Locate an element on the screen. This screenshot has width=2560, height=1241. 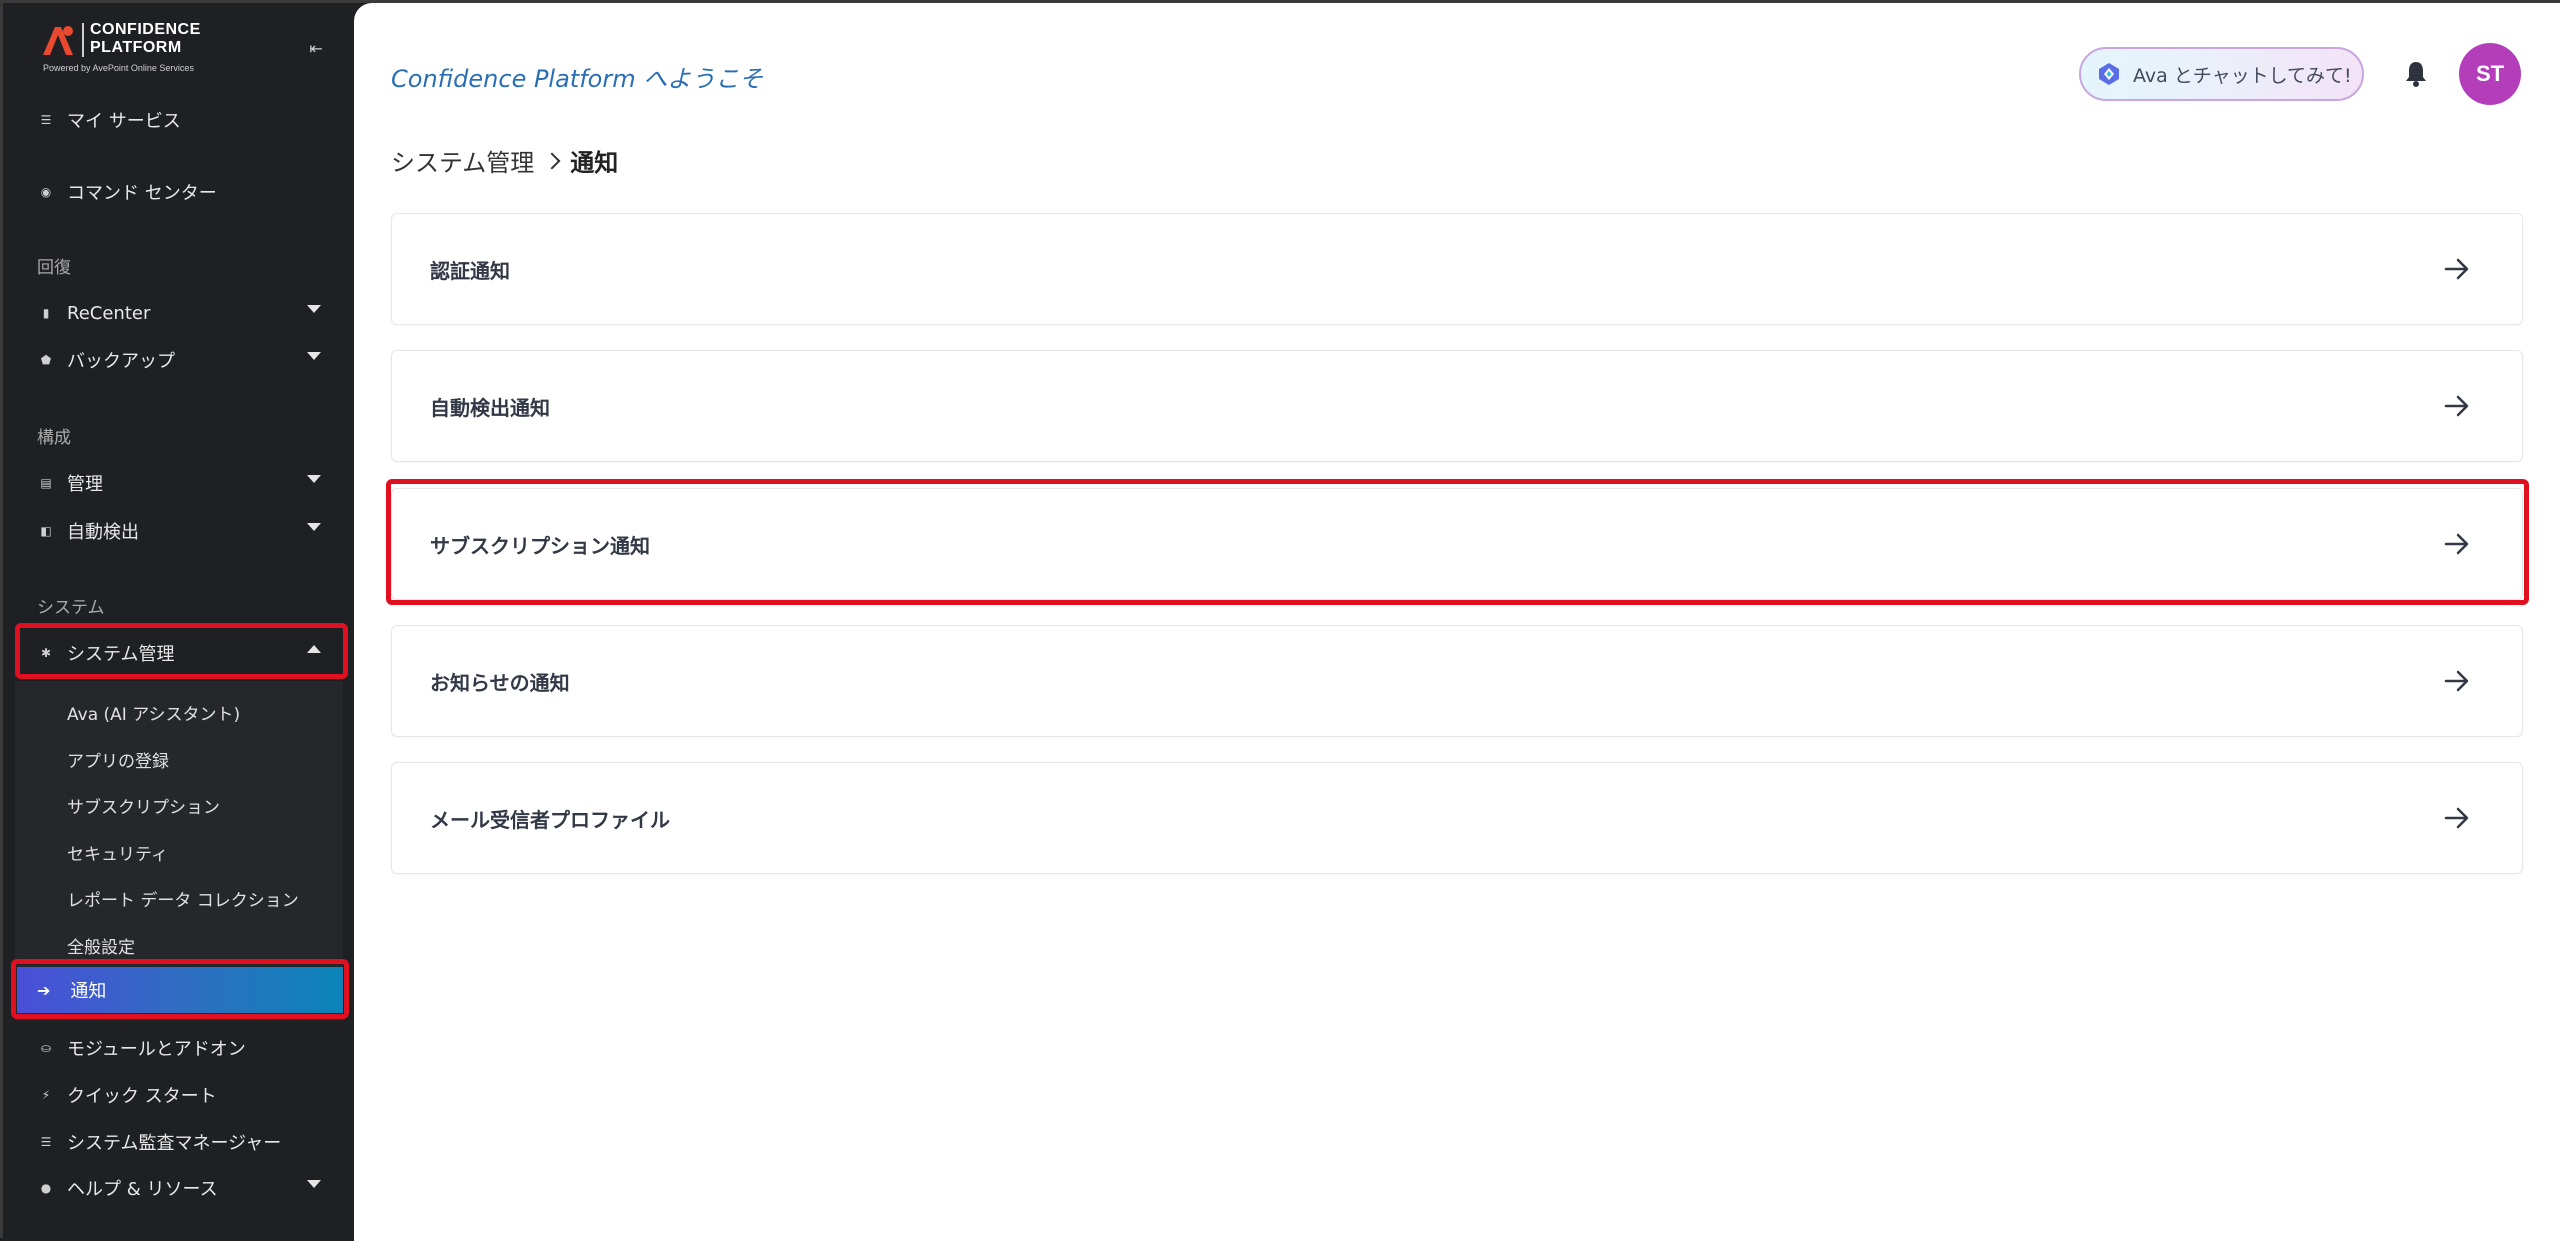
card-auto-discovery-notification: 自動検出通知 is located at coordinates (1457, 406).